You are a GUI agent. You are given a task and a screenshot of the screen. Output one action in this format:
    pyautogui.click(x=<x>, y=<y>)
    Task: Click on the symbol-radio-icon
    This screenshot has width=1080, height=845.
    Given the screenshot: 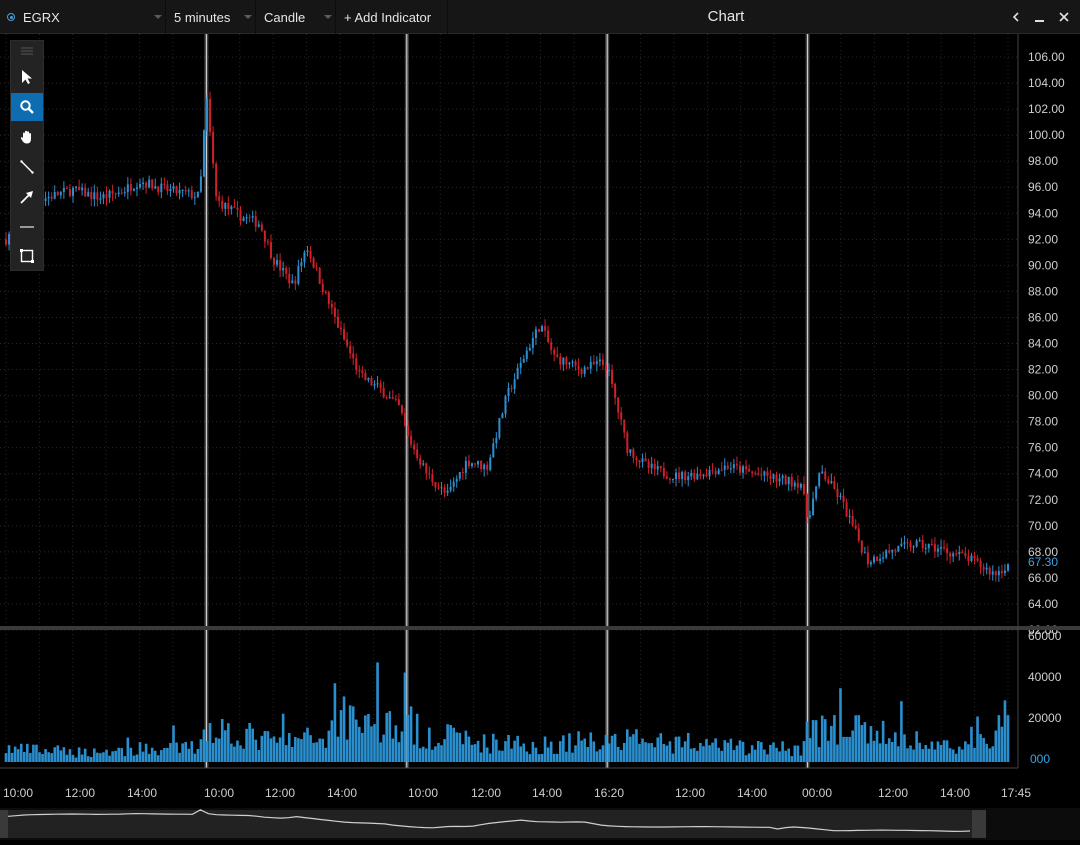 What is the action you would take?
    pyautogui.click(x=11, y=17)
    